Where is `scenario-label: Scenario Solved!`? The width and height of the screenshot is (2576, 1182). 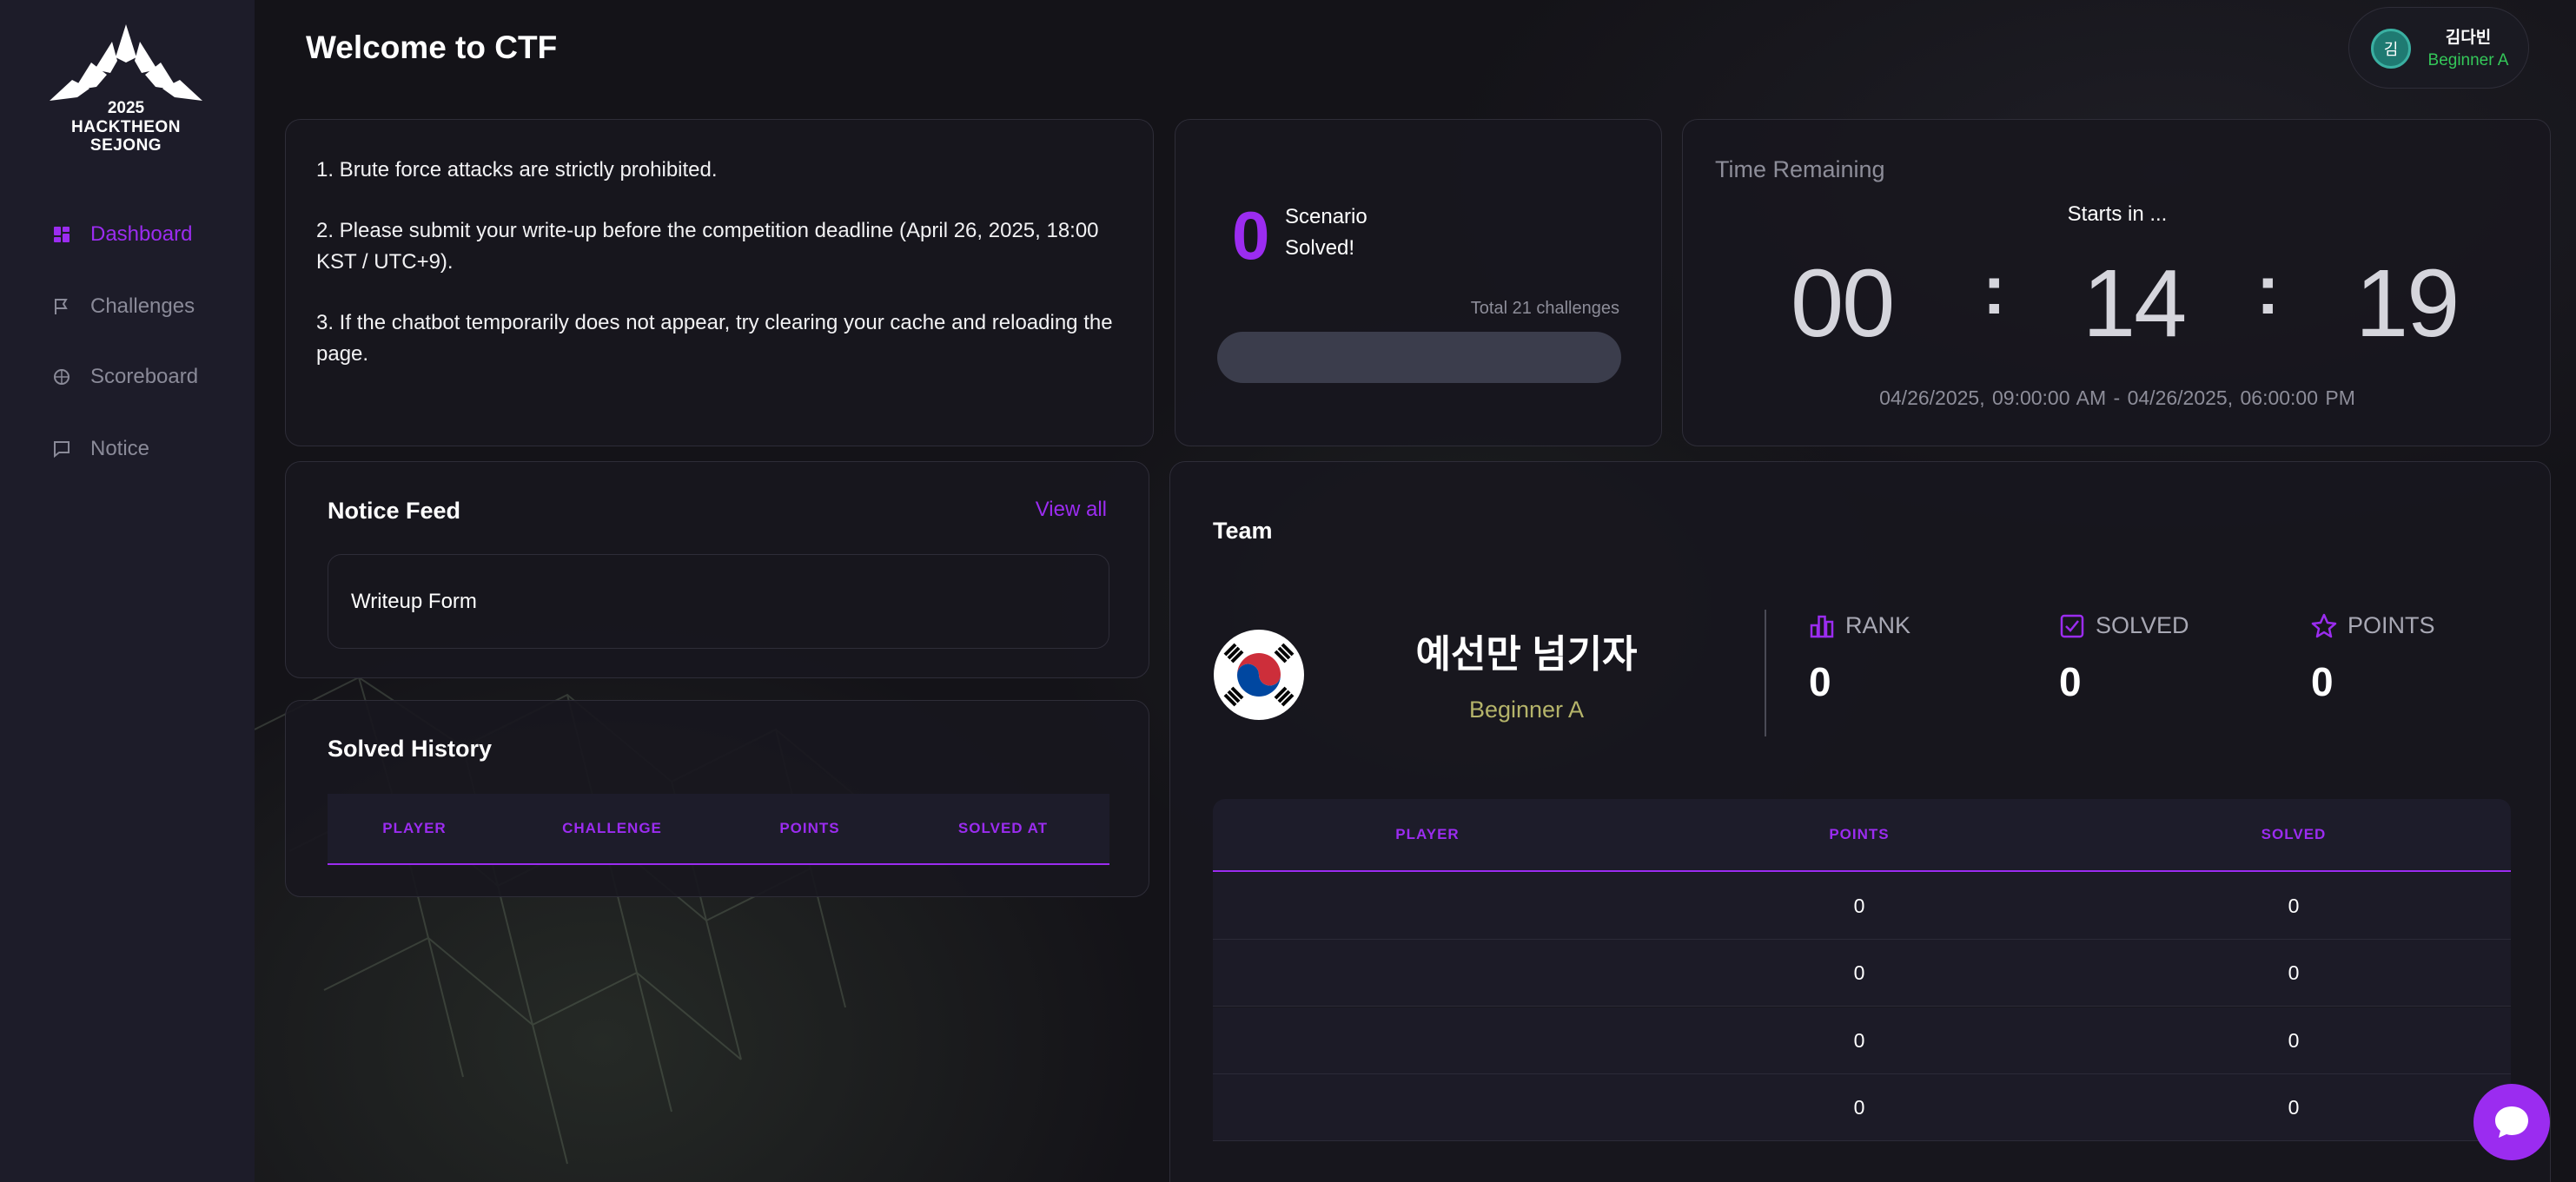 scenario-label: Scenario Solved! is located at coordinates (1354, 232).